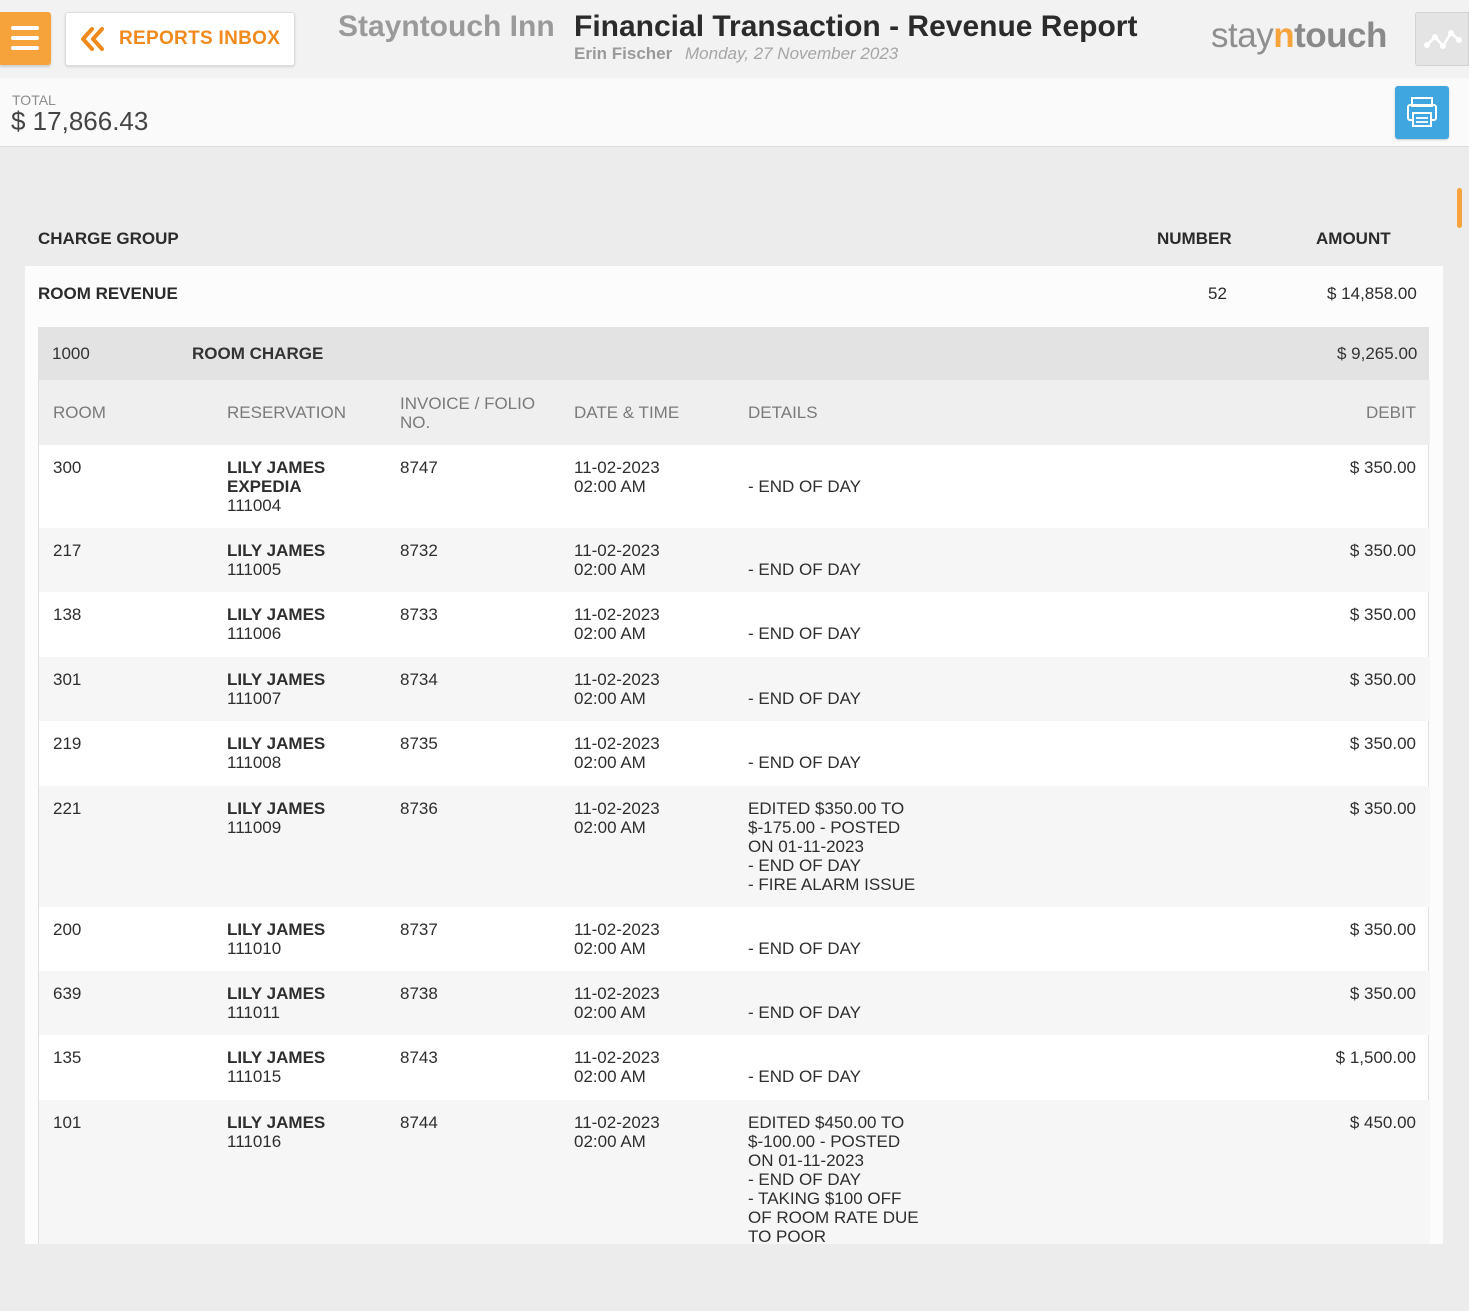 This screenshot has height=1311, width=1469. What do you see at coordinates (419, 679) in the screenshot?
I see `invoice-cell: 8734` at bounding box center [419, 679].